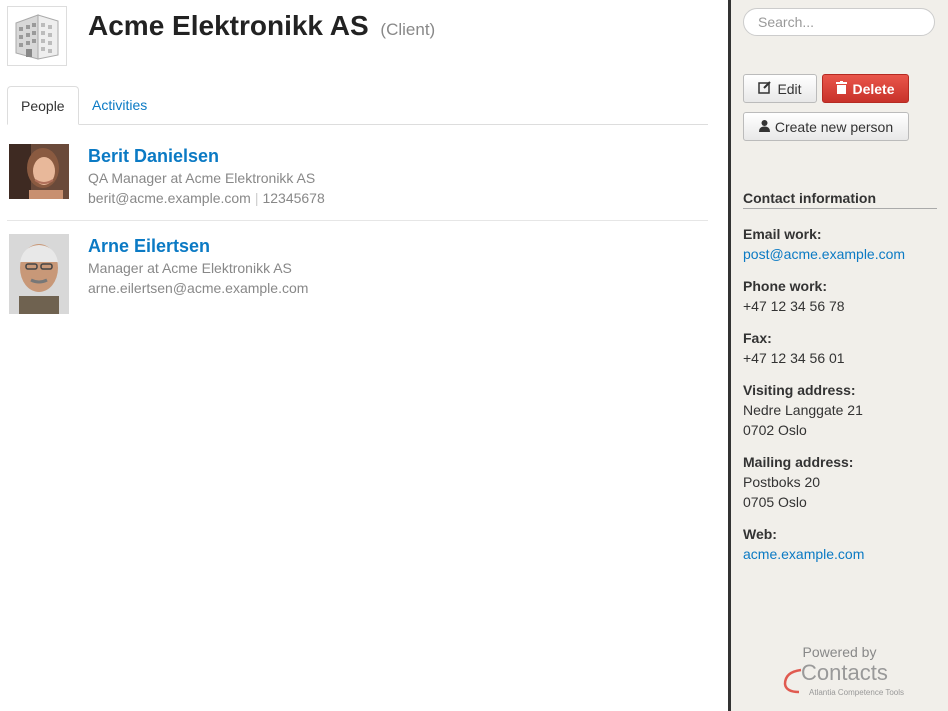  I want to click on powered-by-text: Powered by, so click(839, 652).